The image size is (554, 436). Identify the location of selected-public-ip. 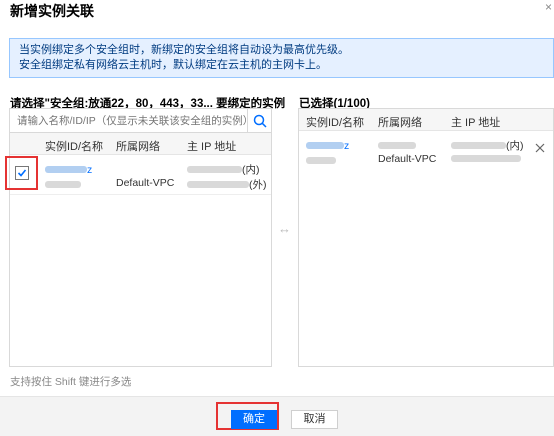
(486, 159).